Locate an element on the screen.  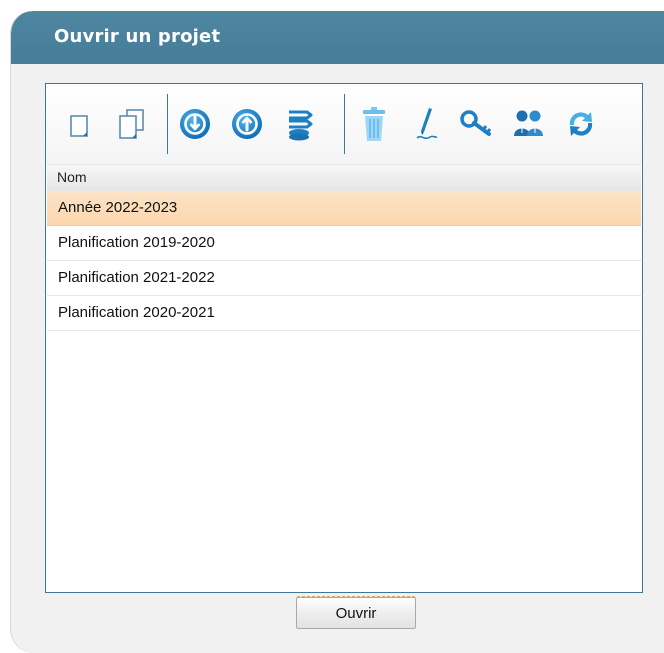
project-row: Planification 2021-2022 is located at coordinates (344, 278).